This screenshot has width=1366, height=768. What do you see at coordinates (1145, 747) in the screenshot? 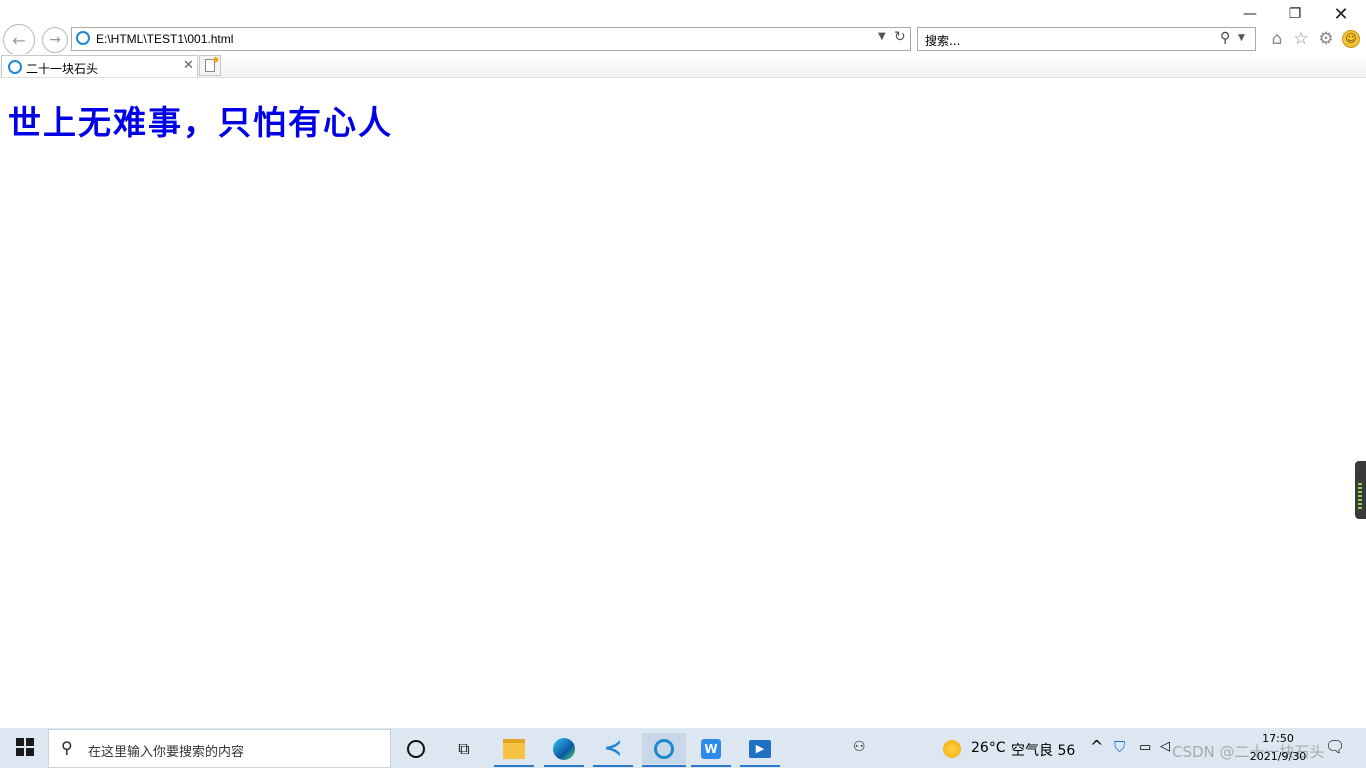
I see `battery-icon: ▭` at bounding box center [1145, 747].